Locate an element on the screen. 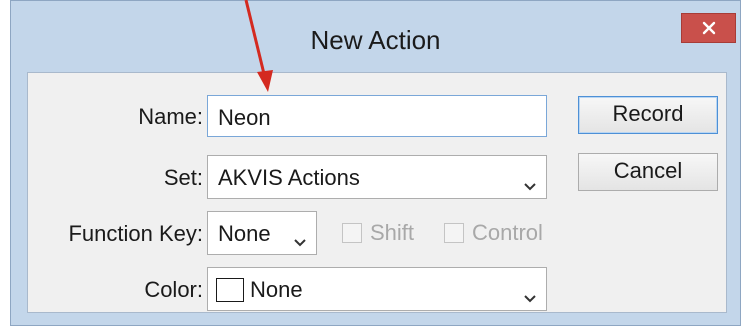 The height and width of the screenshot is (336, 743). function-key-value: None is located at coordinates (244, 233).